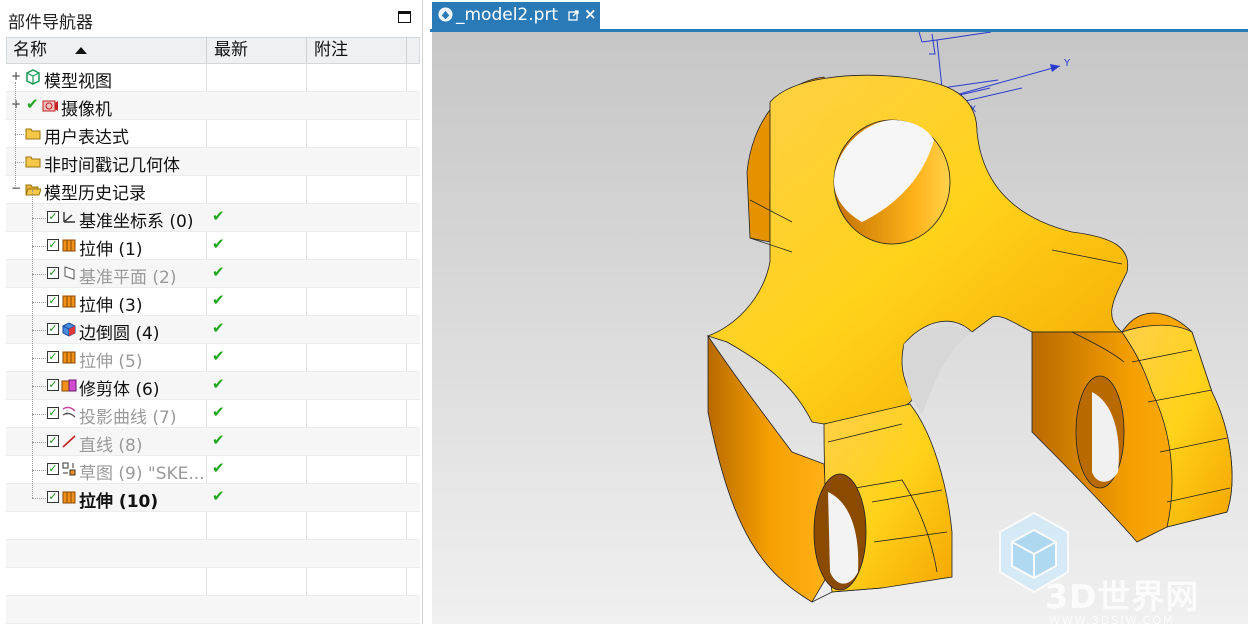 The height and width of the screenshot is (627, 1248). I want to click on projected-curve-icon, so click(69, 412).